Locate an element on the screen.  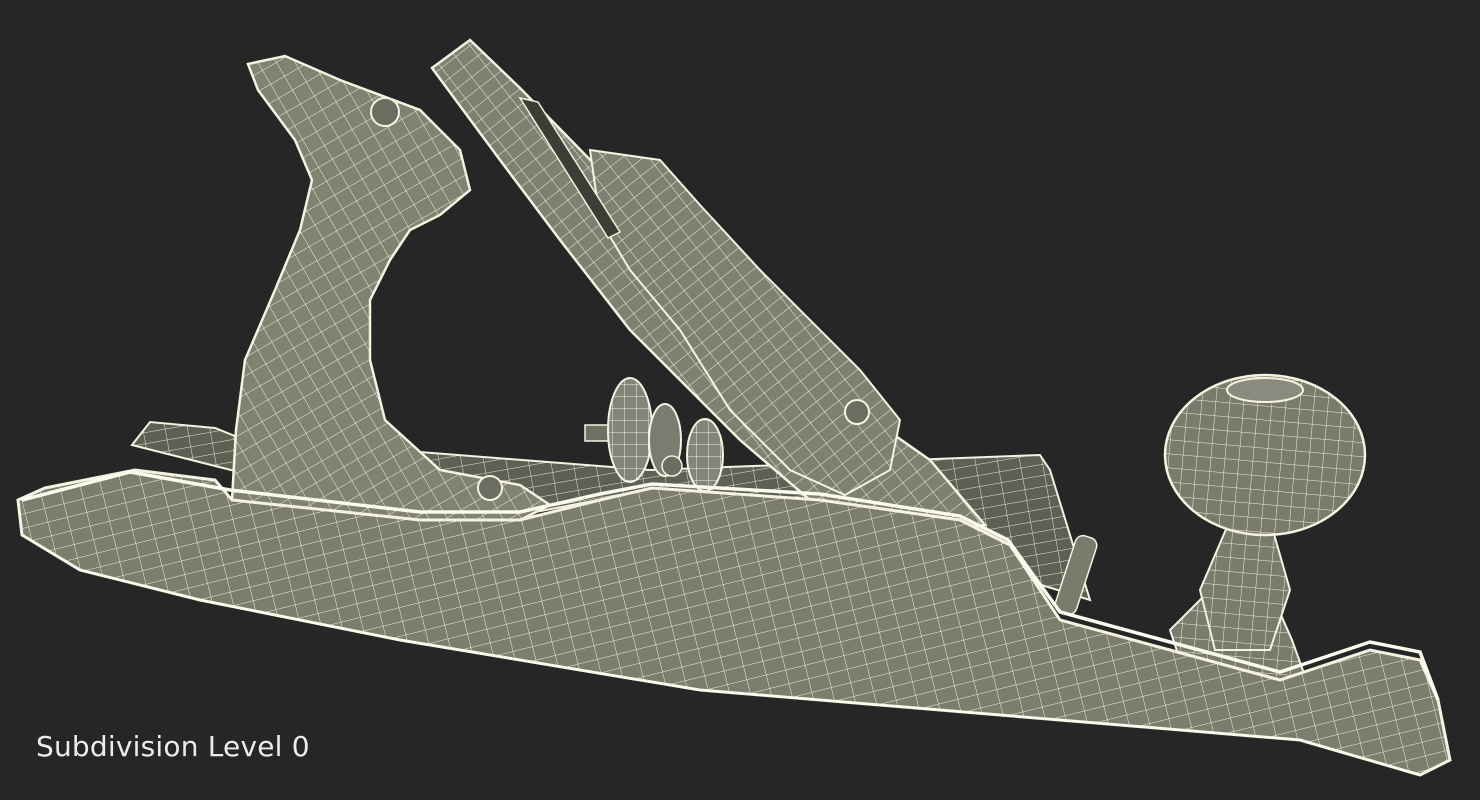
subdivision-level-caption: Subdivision Level 0 is located at coordinates (173, 746).